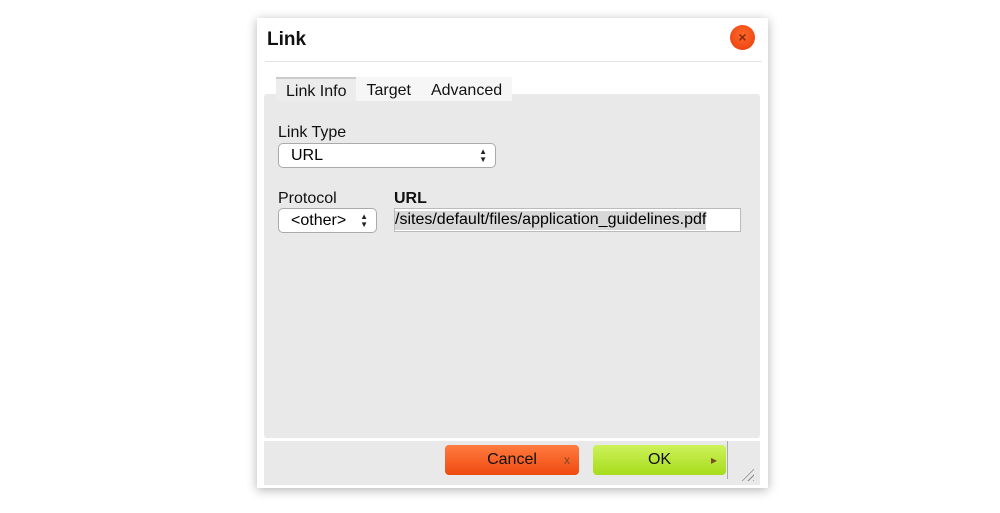 This screenshot has width=1000, height=513. Describe the element at coordinates (316, 89) in the screenshot. I see `tab-link-info: Link Info` at that location.